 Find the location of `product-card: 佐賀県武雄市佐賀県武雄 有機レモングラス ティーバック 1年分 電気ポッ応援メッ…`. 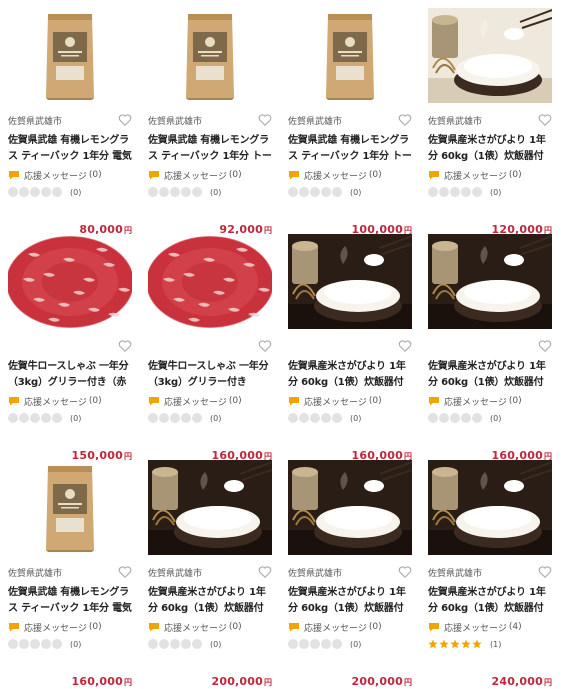

product-card: 佐賀県武雄市佐賀県武雄 有機レモングラス ティーバック 1年分 電気ポッ応援メッ… is located at coordinates (70, 118).